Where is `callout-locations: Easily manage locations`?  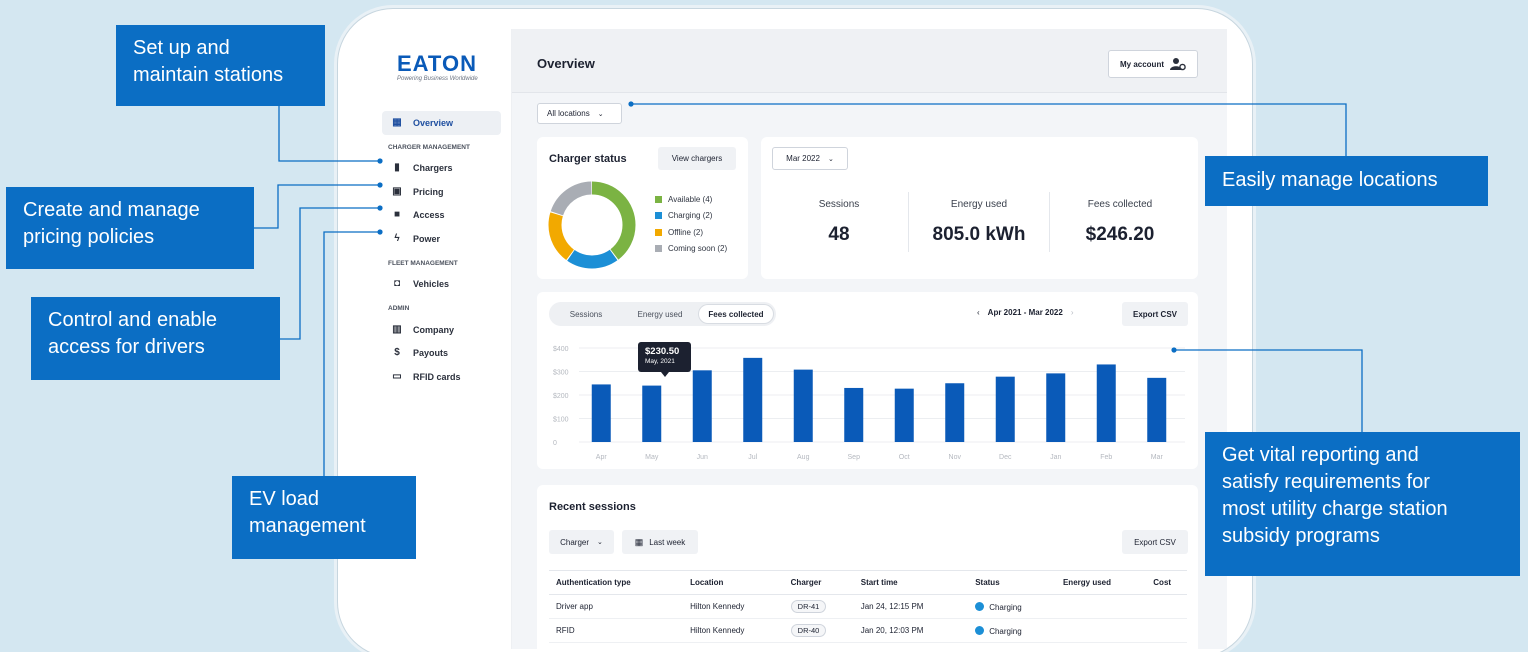 callout-locations: Easily manage locations is located at coordinates (1346, 181).